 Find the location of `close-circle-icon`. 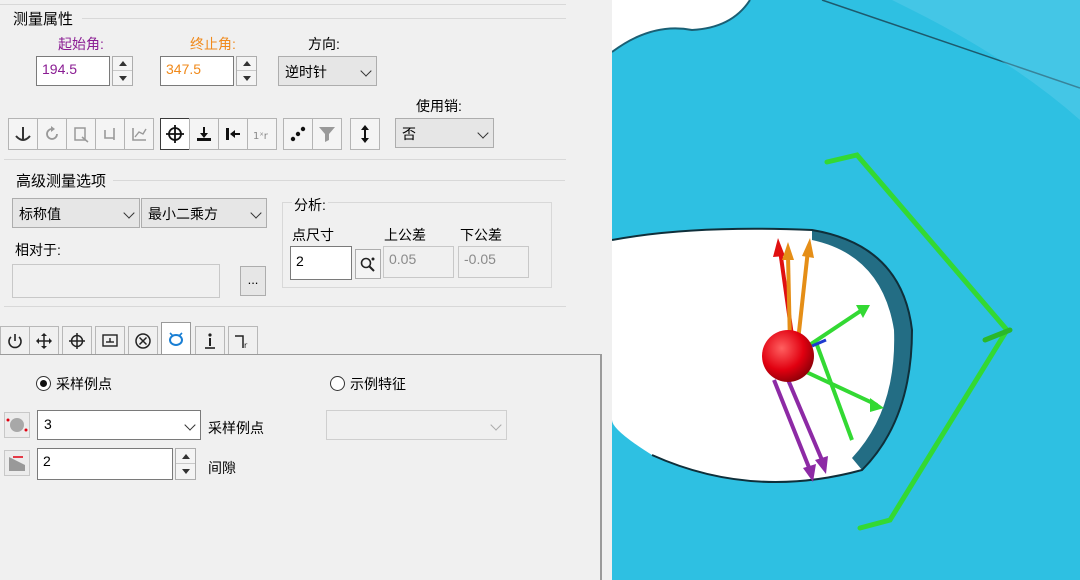

close-circle-icon is located at coordinates (143, 340).